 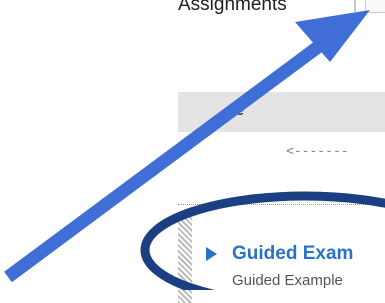 What do you see at coordinates (281, 112) in the screenshot?
I see `column-header: e` at bounding box center [281, 112].